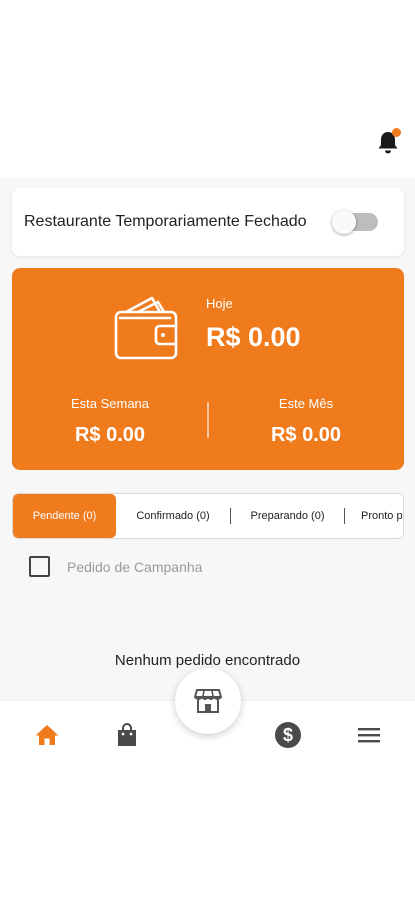 The width and height of the screenshot is (415, 900). Describe the element at coordinates (173, 516) in the screenshot. I see `tab-confirmado: Confirmado (0)` at that location.